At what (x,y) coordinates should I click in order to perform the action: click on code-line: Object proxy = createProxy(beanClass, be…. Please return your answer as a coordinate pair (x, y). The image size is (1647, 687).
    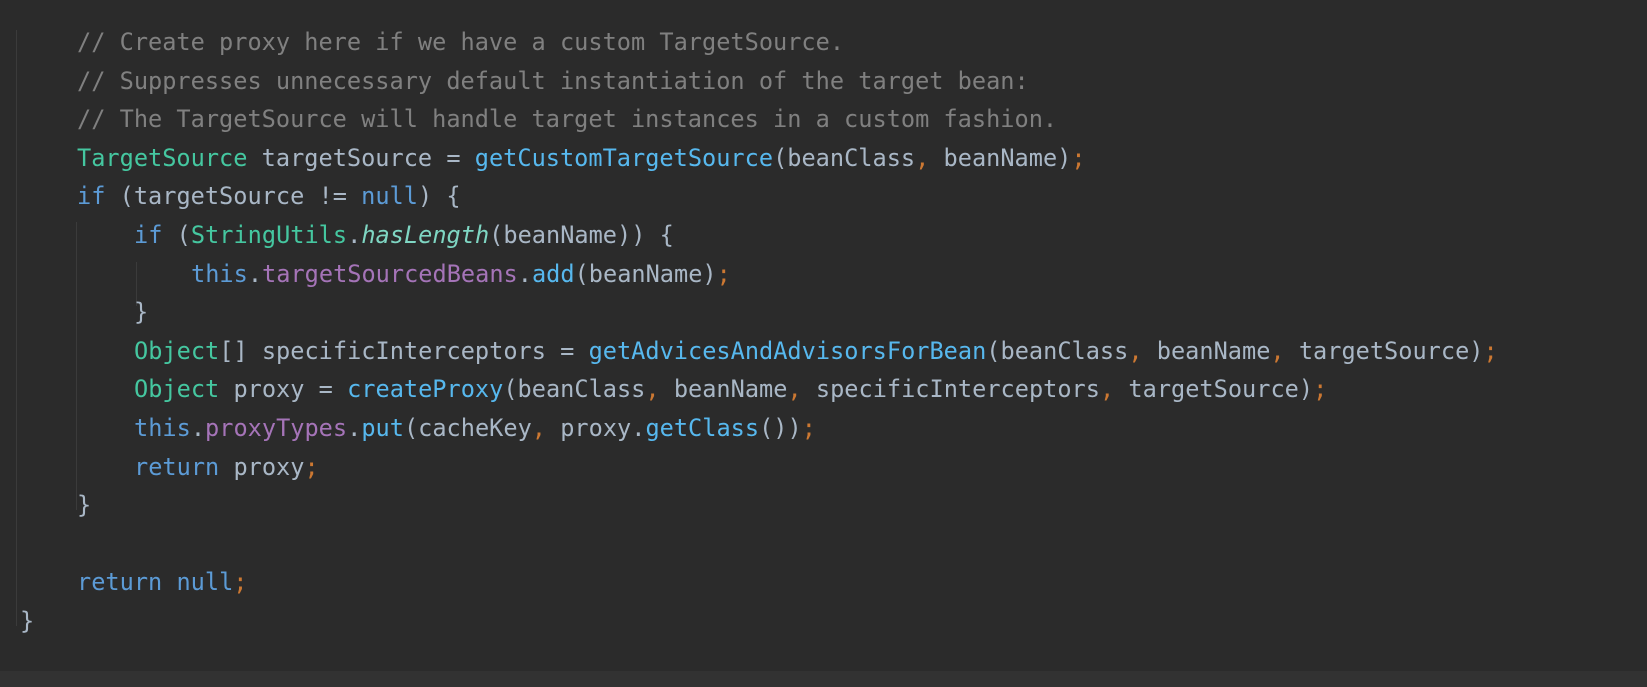
    Looking at the image, I should click on (730, 389).